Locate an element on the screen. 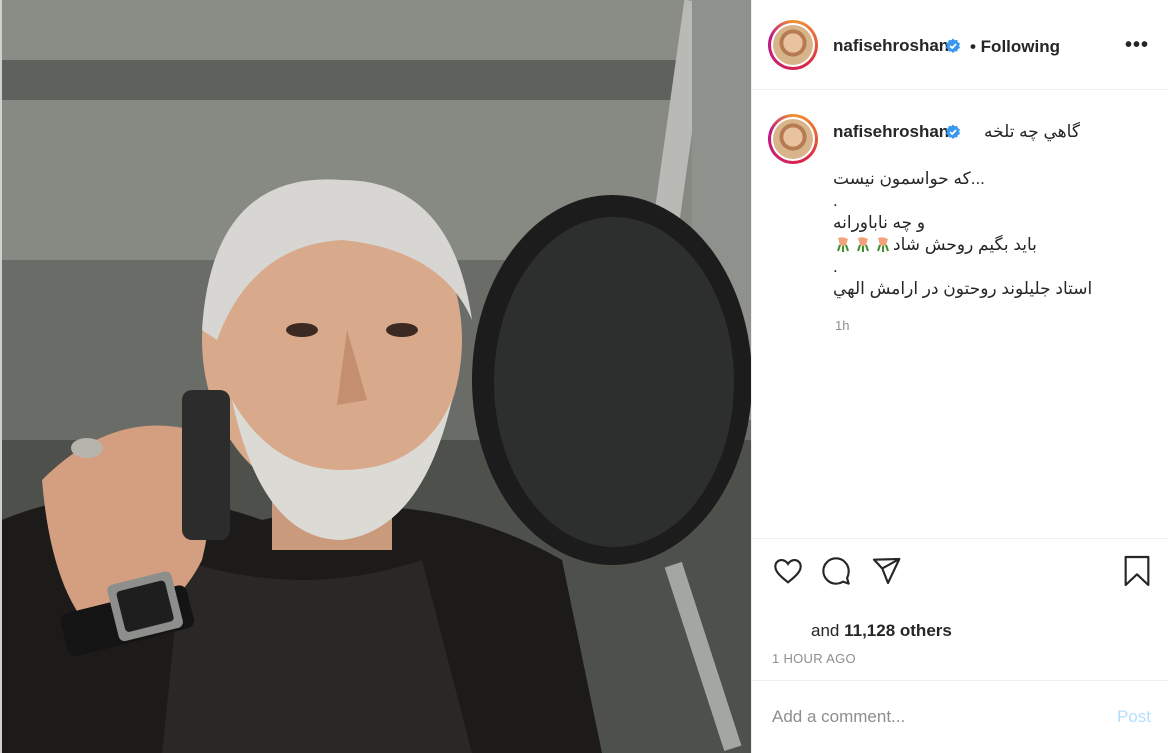  caption-line: و چه ناباورانه is located at coordinates (879, 222).